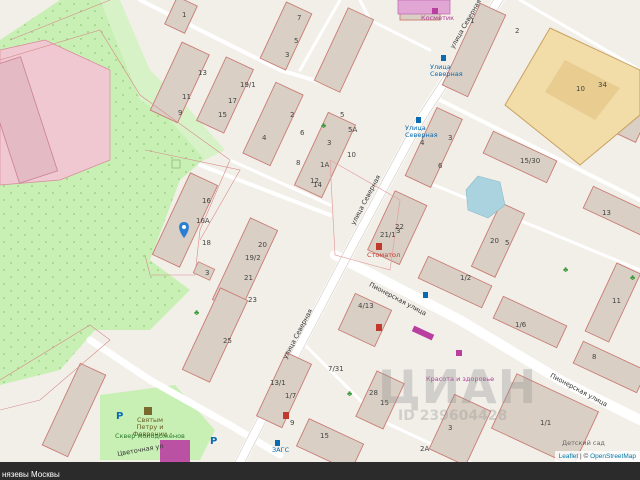 Image resolution: width=640 pixels, height=480 pixels. I want to click on house-number: 15/30, so click(530, 161).